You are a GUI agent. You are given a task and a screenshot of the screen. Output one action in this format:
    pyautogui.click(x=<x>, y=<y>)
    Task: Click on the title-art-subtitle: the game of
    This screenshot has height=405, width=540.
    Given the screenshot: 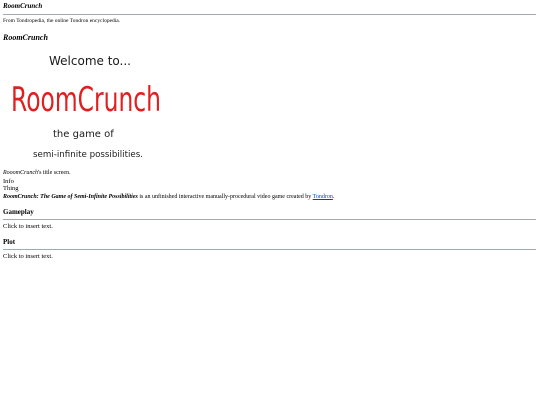 What is the action you would take?
    pyautogui.click(x=83, y=134)
    